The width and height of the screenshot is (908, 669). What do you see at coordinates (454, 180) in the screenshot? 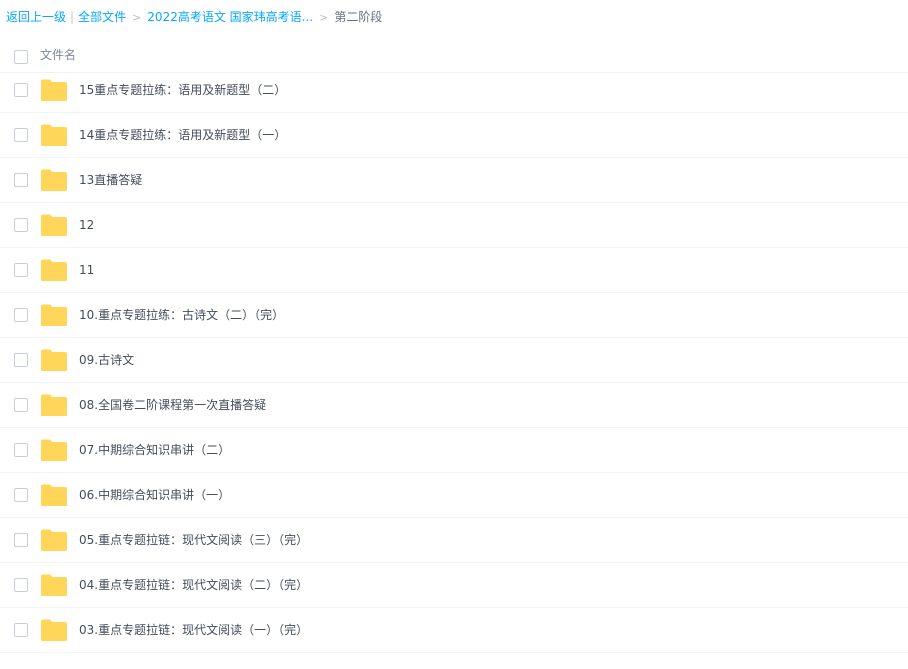
I see `file-row: 13直播答疑` at bounding box center [454, 180].